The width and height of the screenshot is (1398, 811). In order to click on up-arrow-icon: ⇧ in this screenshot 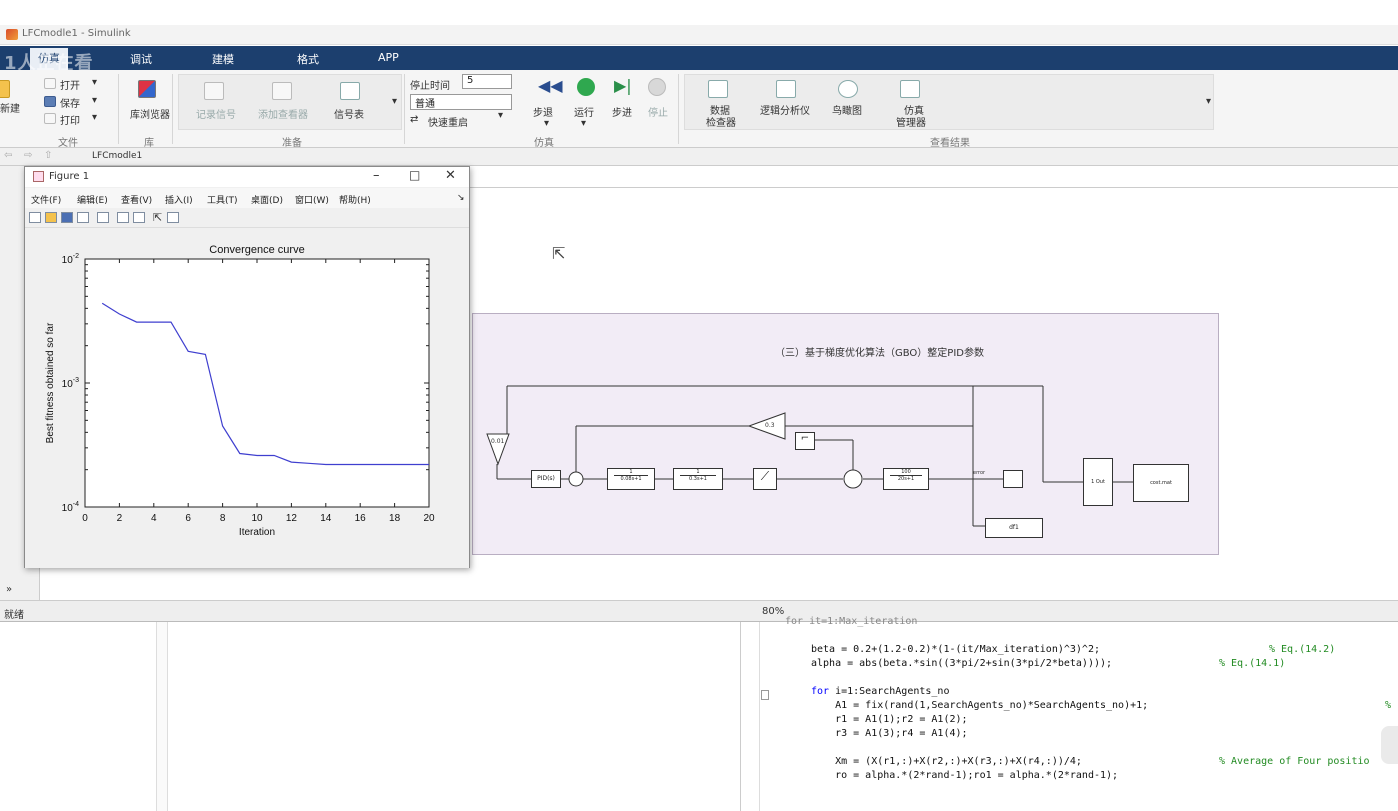, I will do `click(48, 155)`.